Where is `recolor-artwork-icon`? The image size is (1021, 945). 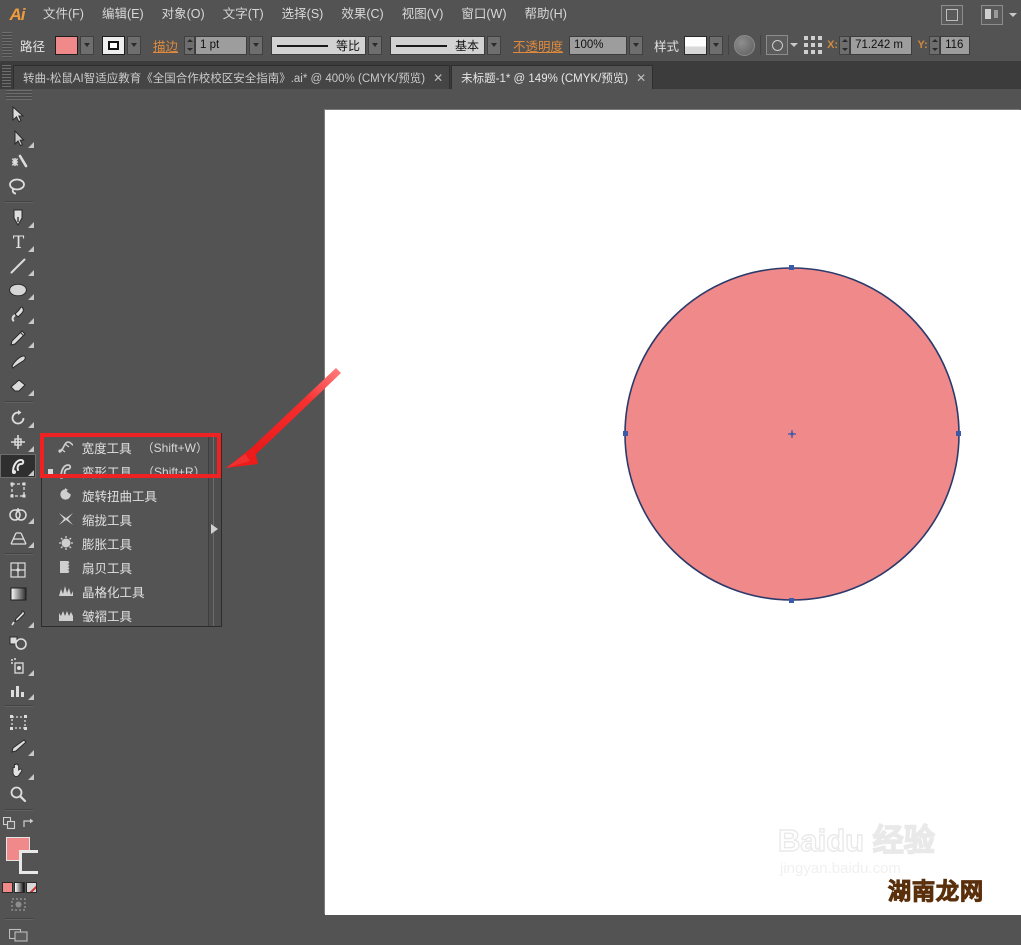
recolor-artwork-icon is located at coordinates (745, 45).